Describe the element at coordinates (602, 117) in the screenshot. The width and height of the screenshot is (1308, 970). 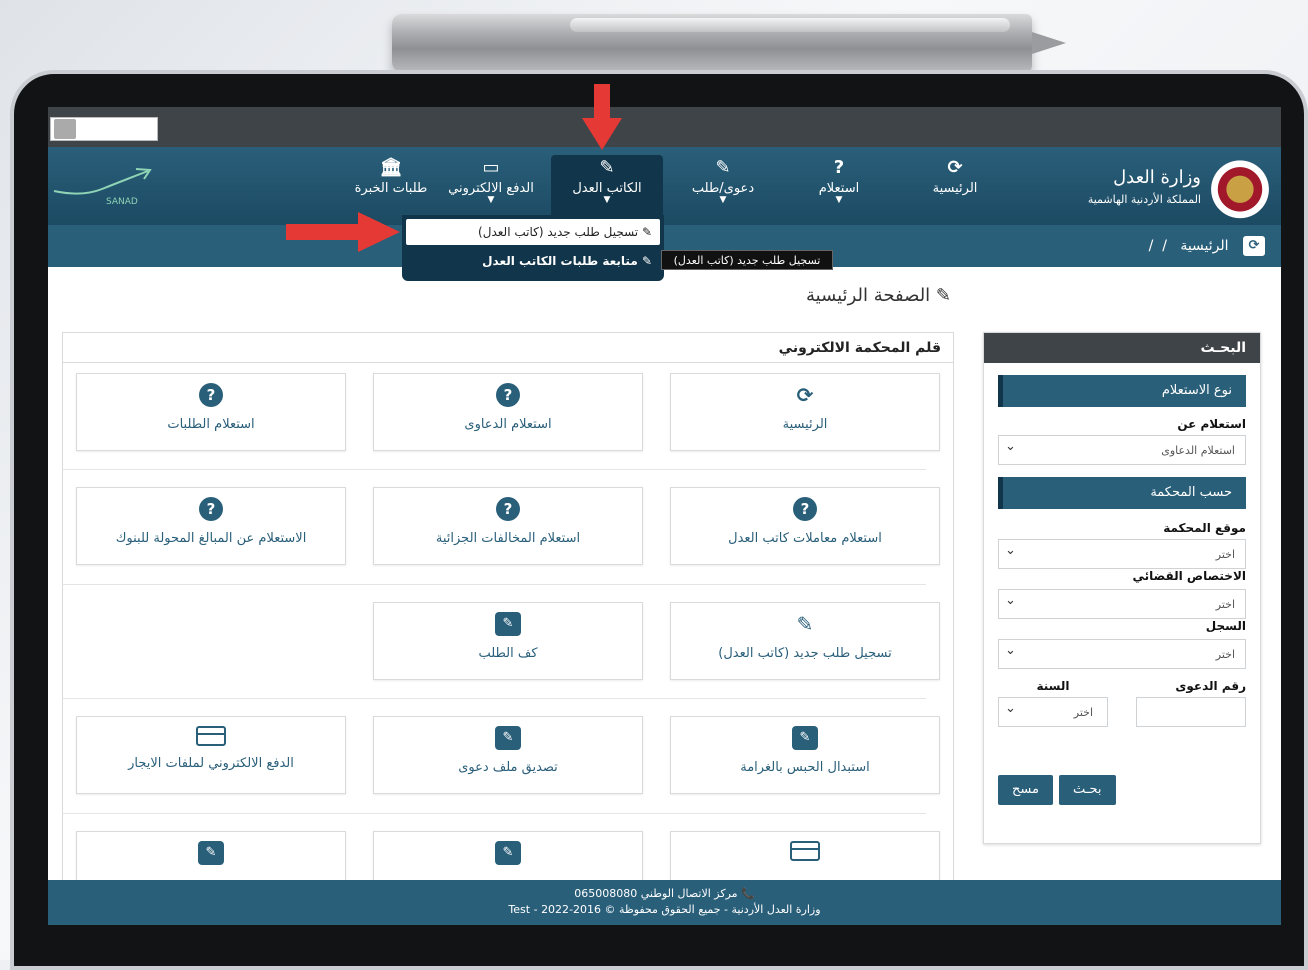
I see `annotation-arrow-down-icon` at that location.